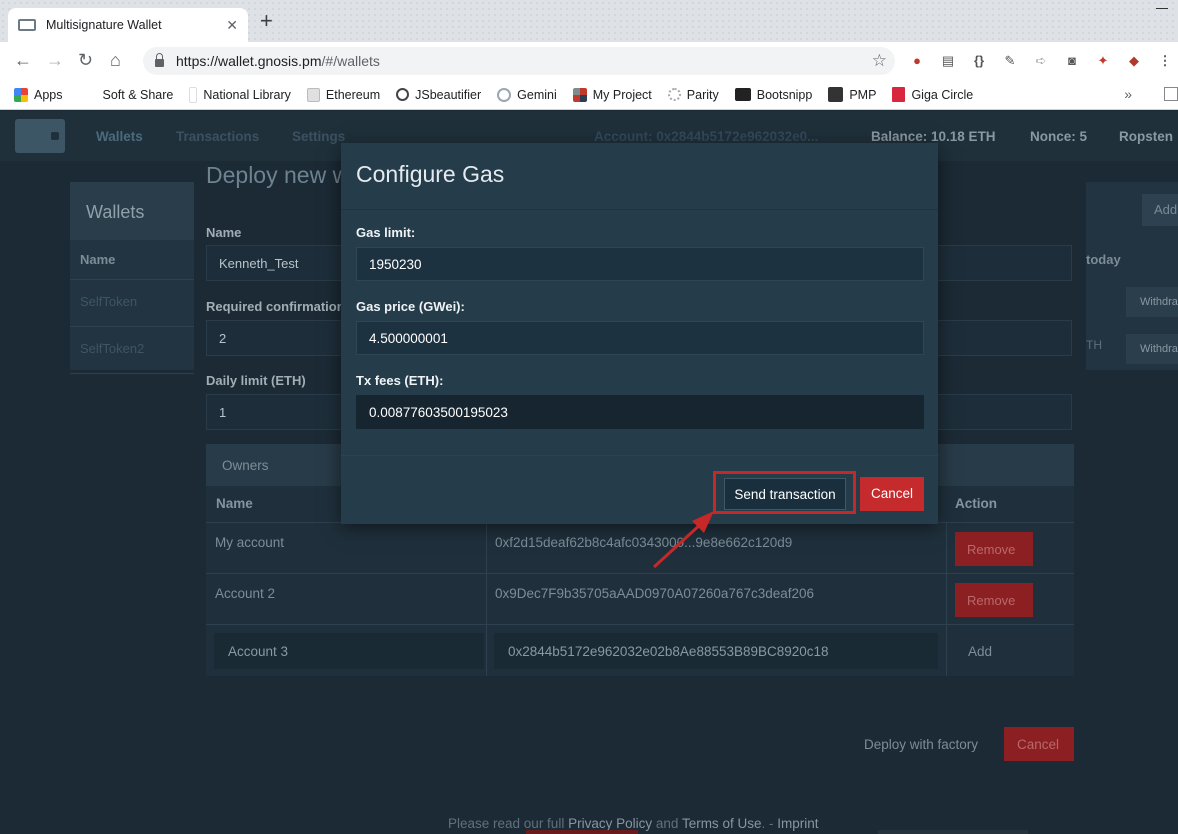 The image size is (1178, 834). I want to click on add-owner-button: Add, so click(991, 651).